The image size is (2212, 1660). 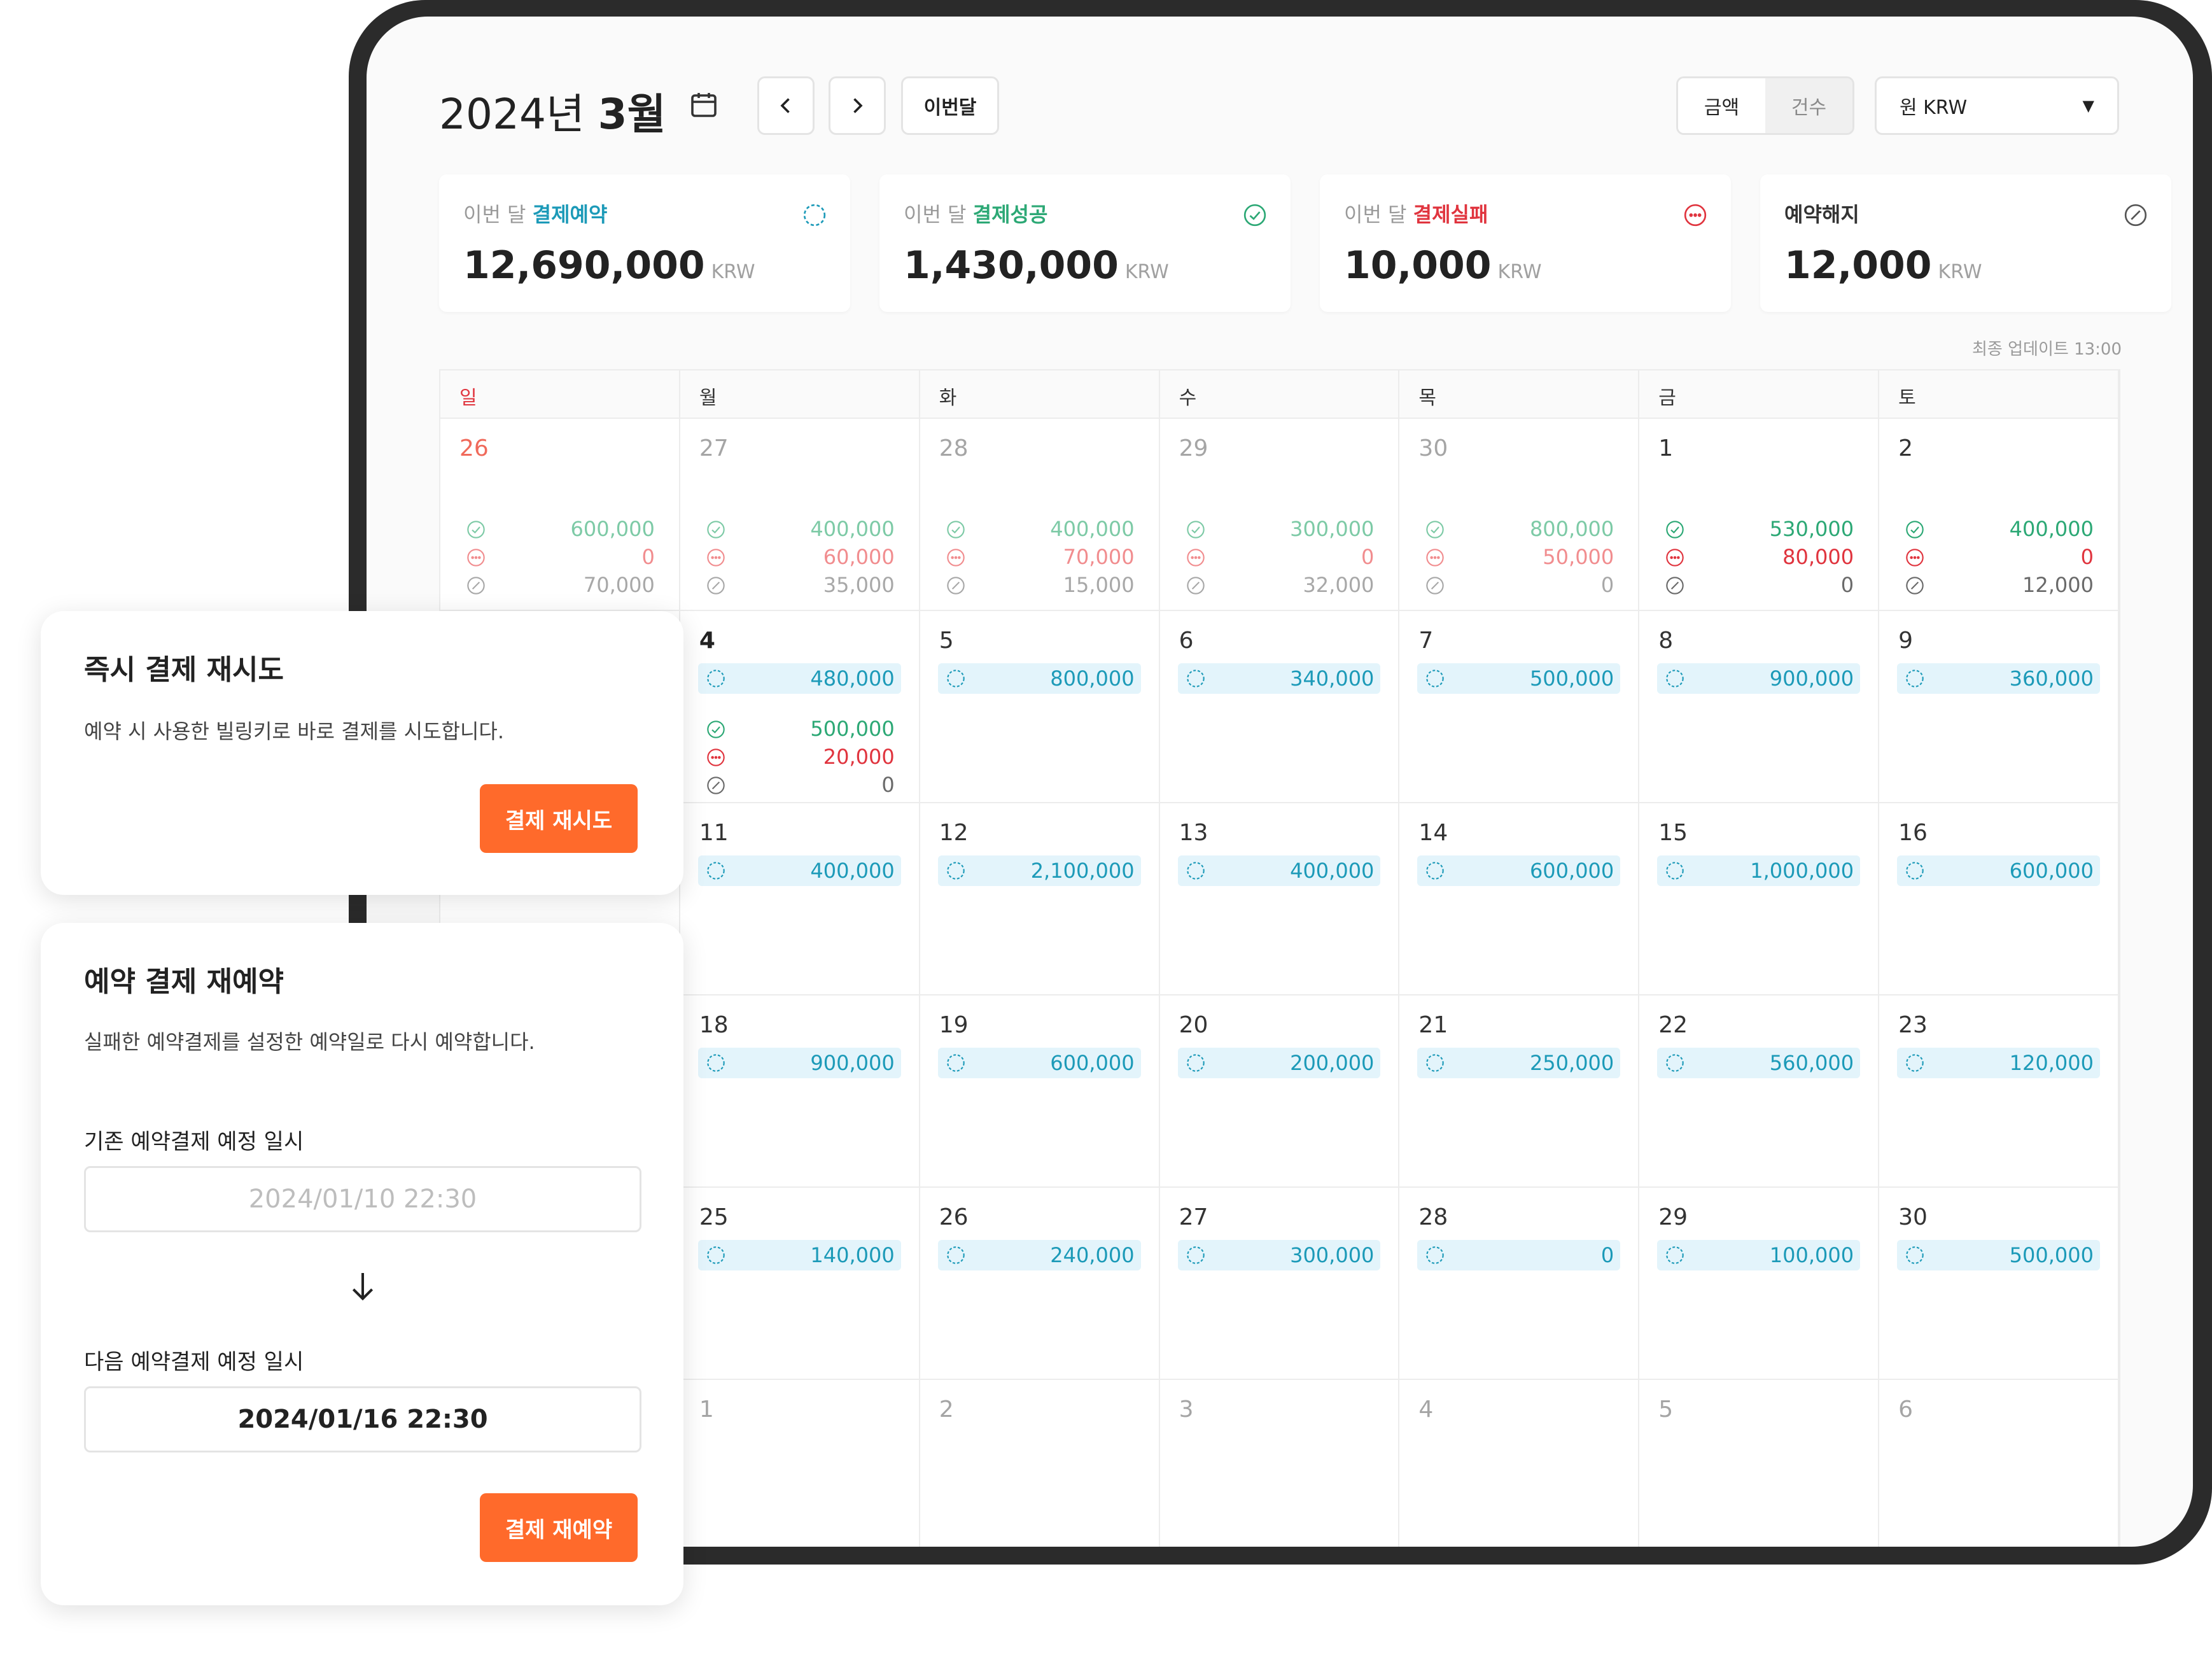 I want to click on calendar-day: 21 250,000, so click(x=1519, y=1091).